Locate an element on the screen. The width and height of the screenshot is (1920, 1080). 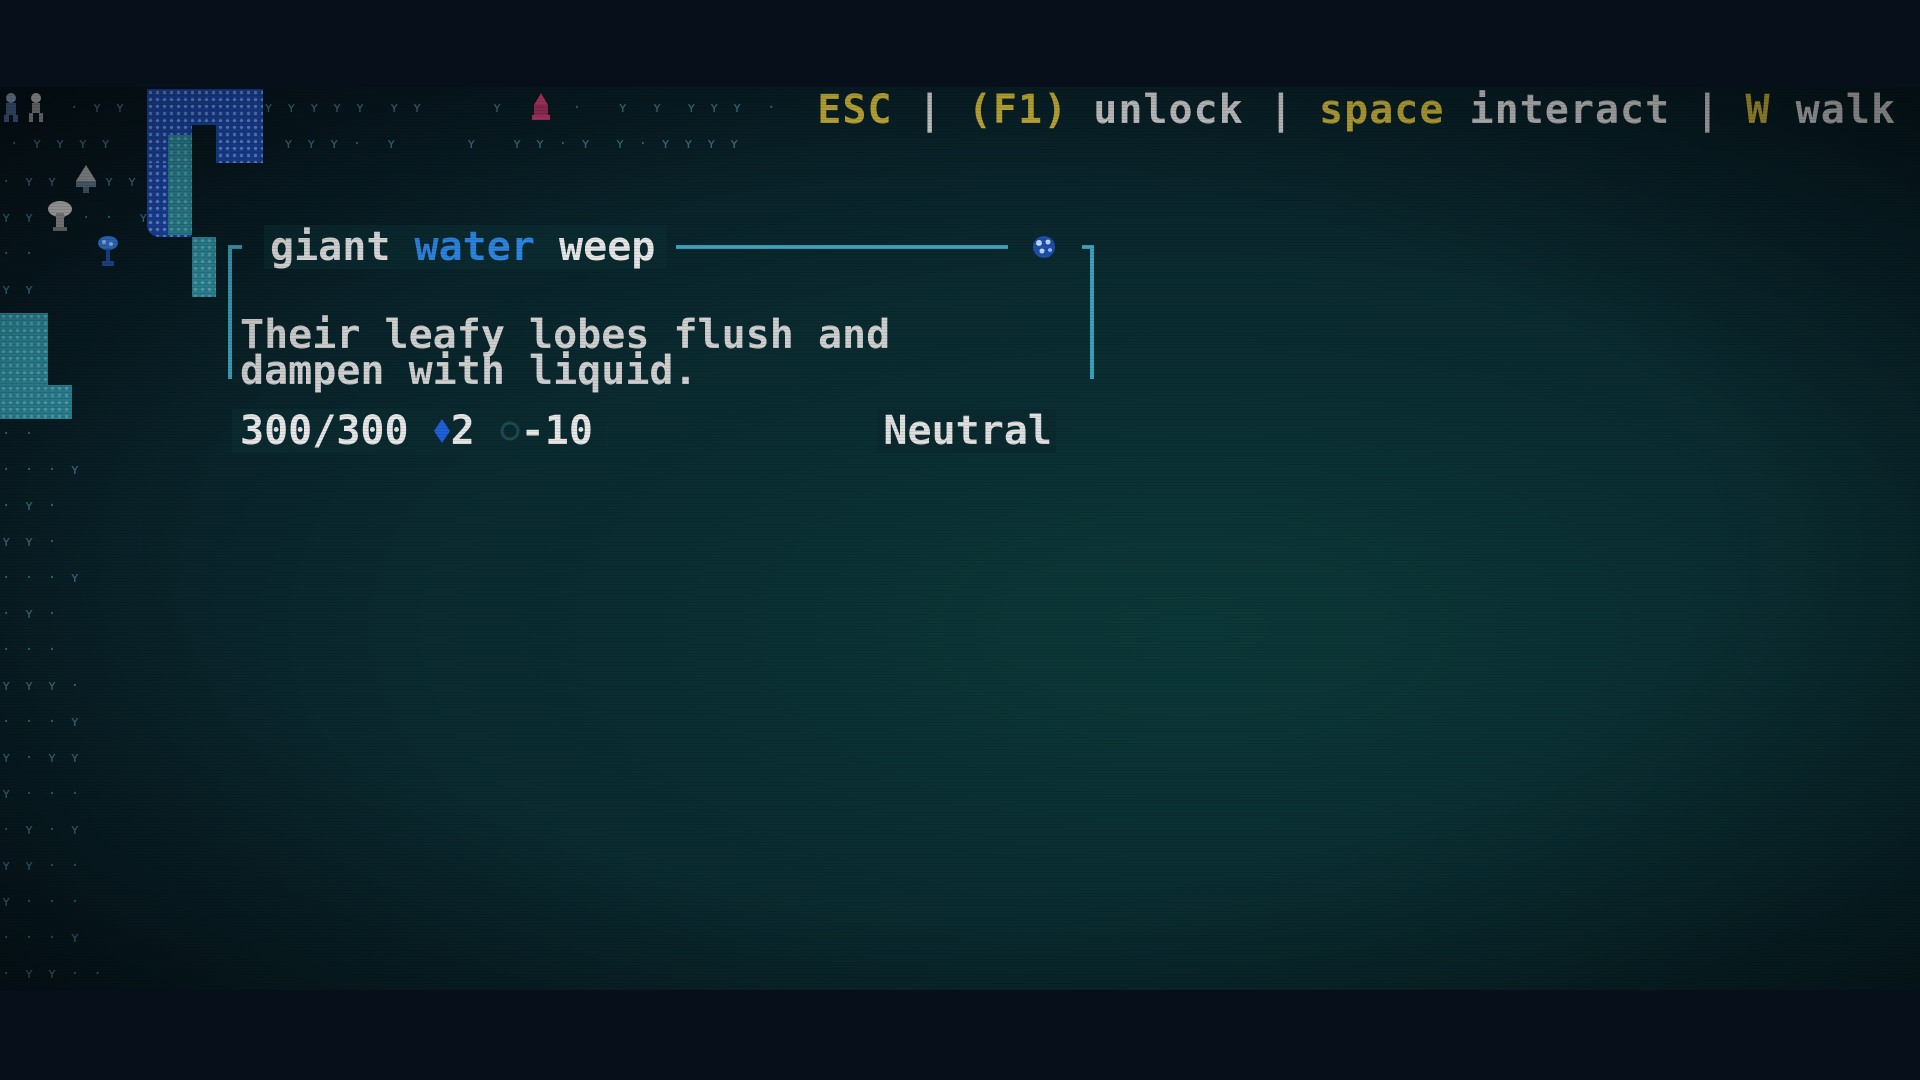
grass-row: ʏ ʏ is located at coordinates (19, 290).